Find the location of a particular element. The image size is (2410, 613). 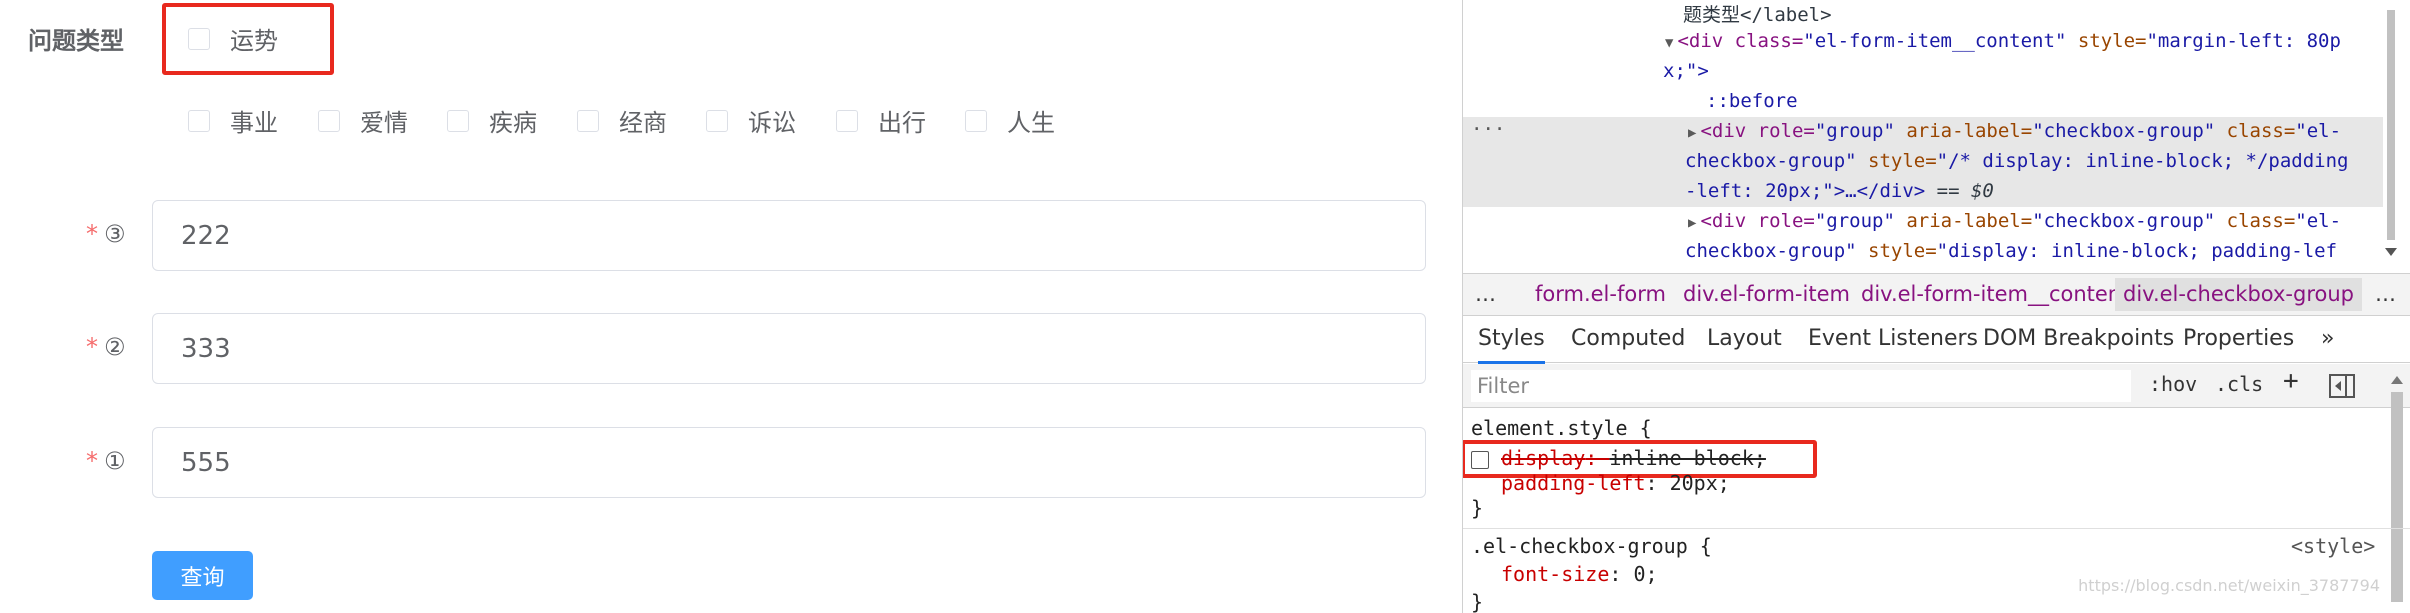

checkbox-travel: 出行 is located at coordinates (881, 120).